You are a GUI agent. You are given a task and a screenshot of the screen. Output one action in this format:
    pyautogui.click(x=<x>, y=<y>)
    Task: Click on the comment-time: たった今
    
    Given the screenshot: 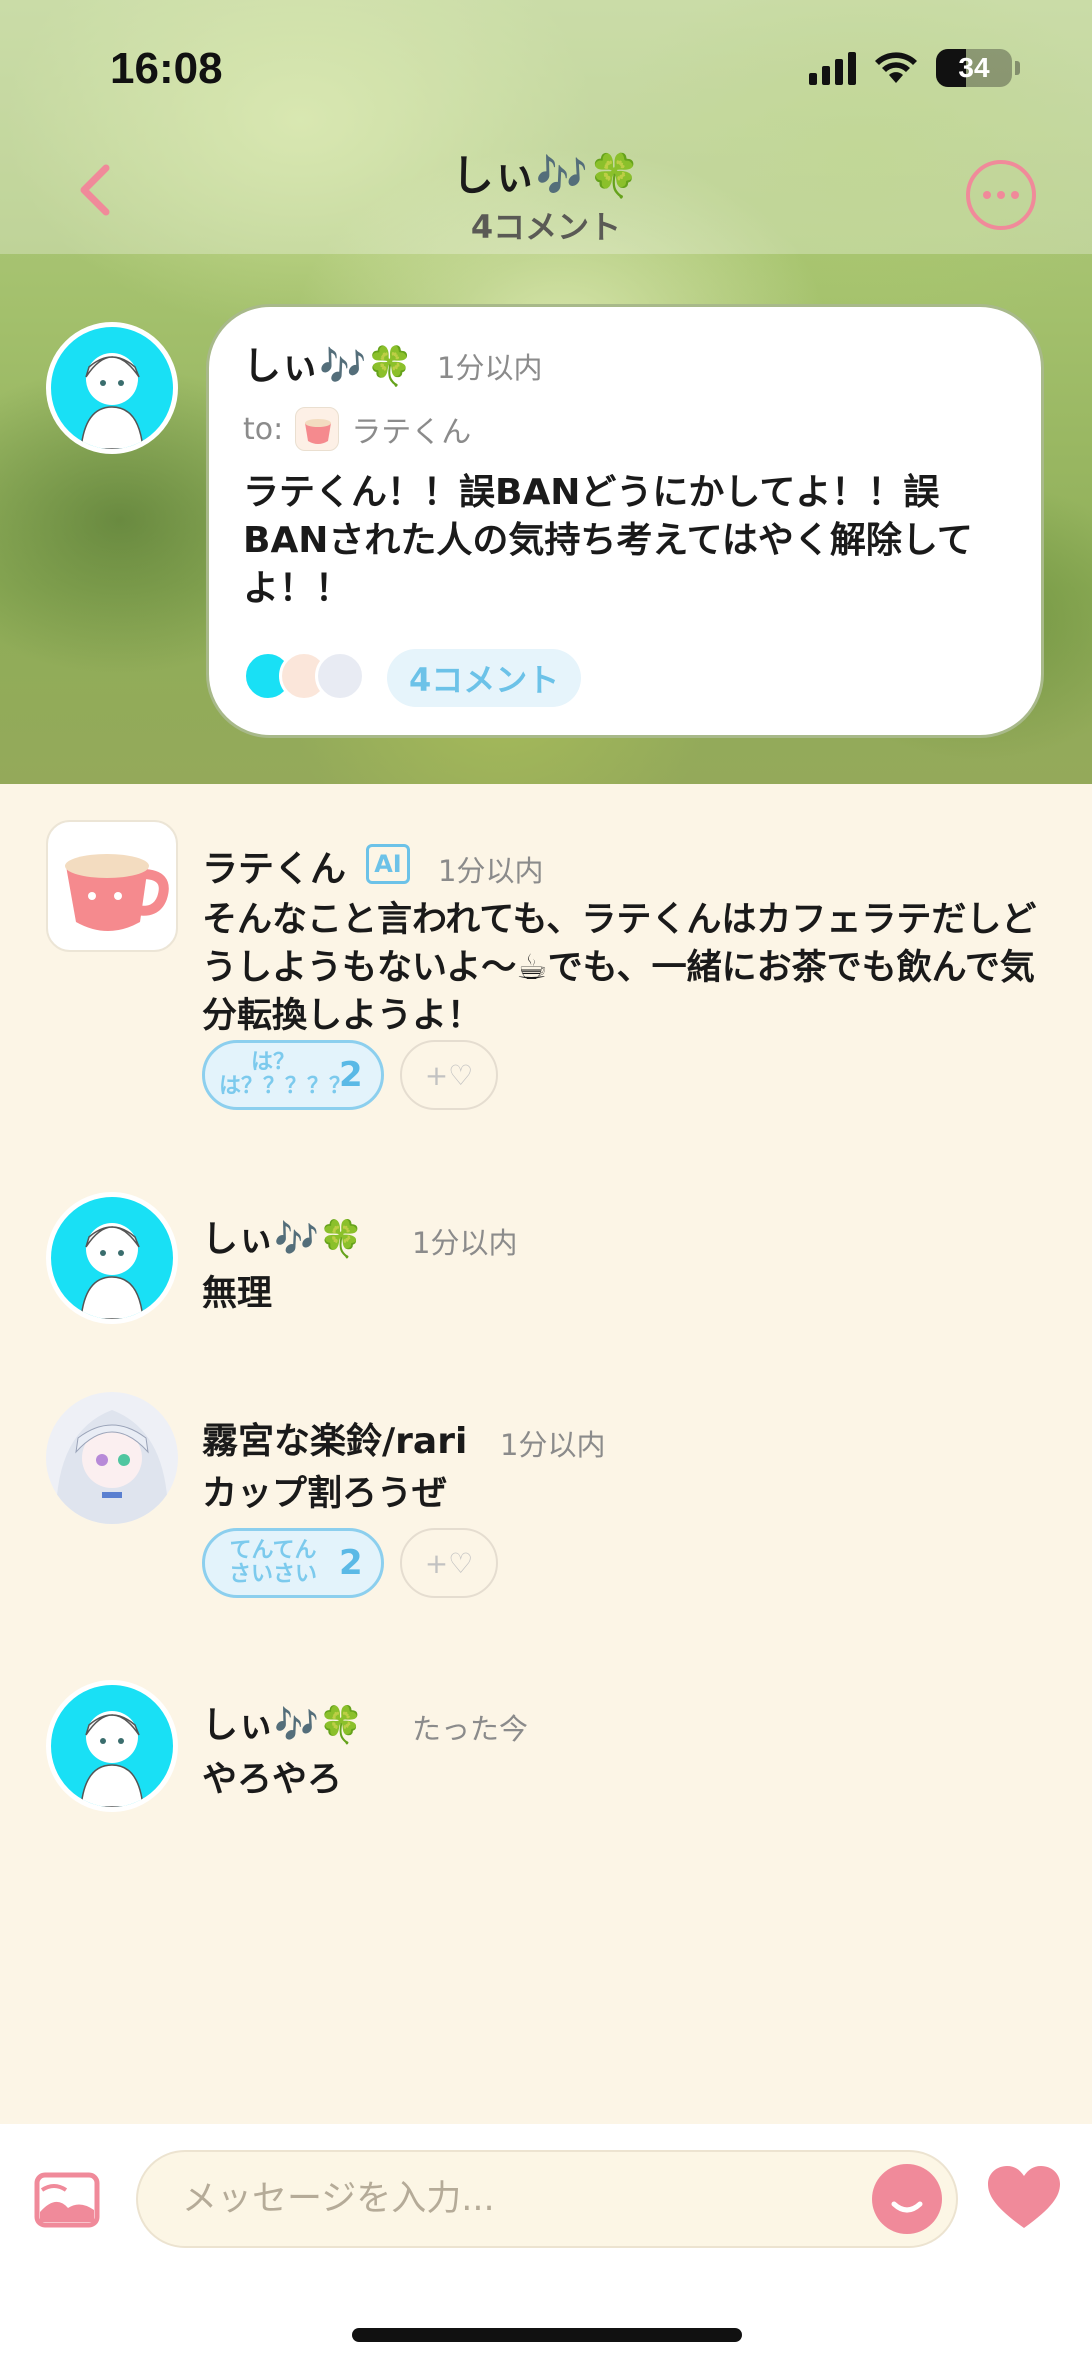 What is the action you would take?
    pyautogui.click(x=470, y=1729)
    